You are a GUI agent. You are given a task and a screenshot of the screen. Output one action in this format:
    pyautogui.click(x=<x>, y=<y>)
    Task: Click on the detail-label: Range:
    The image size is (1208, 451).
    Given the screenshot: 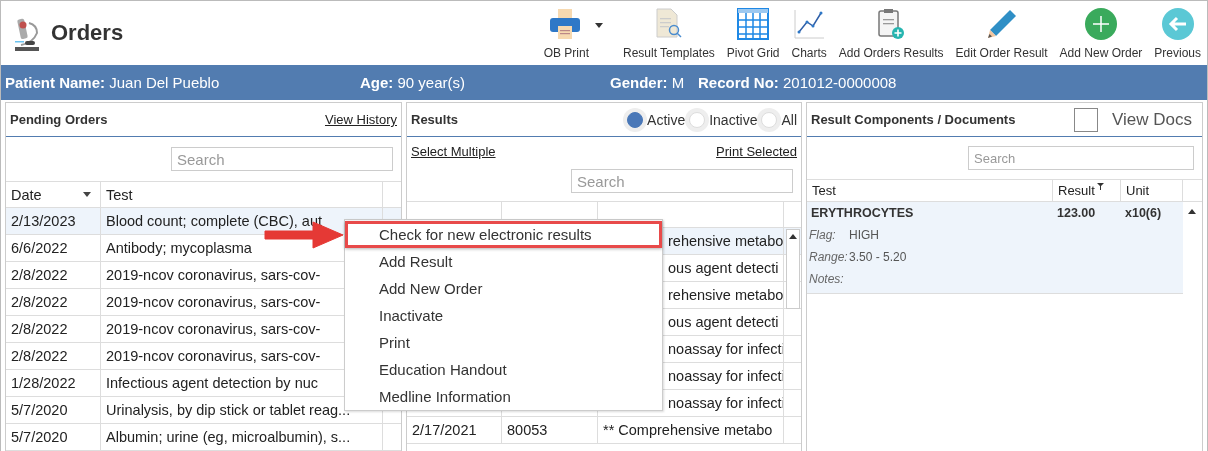 What is the action you would take?
    pyautogui.click(x=829, y=257)
    